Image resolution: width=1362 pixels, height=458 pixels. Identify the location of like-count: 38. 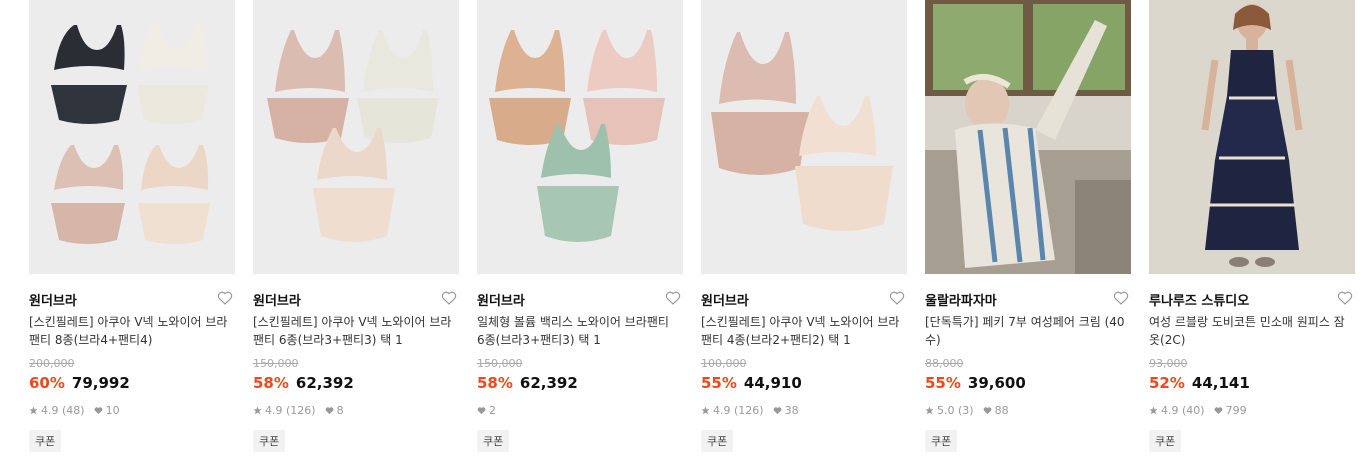
(791, 410).